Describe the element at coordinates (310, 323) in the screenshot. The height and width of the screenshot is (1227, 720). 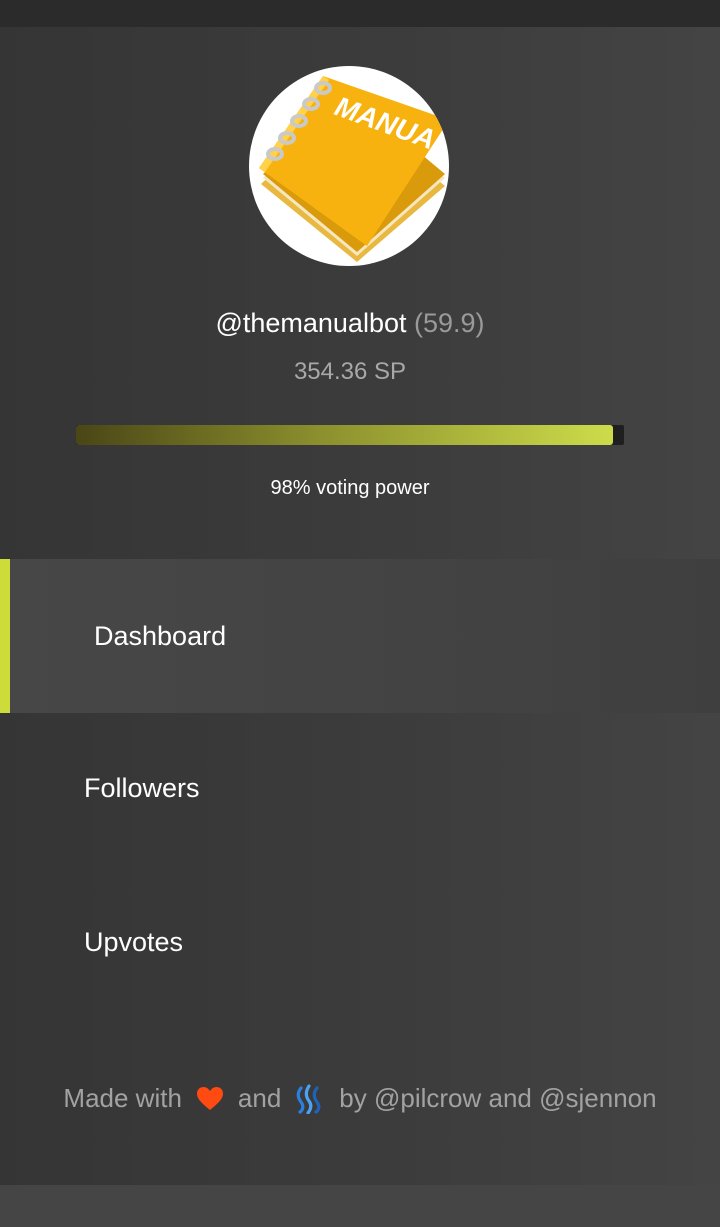
I see `username: @themanualbot` at that location.